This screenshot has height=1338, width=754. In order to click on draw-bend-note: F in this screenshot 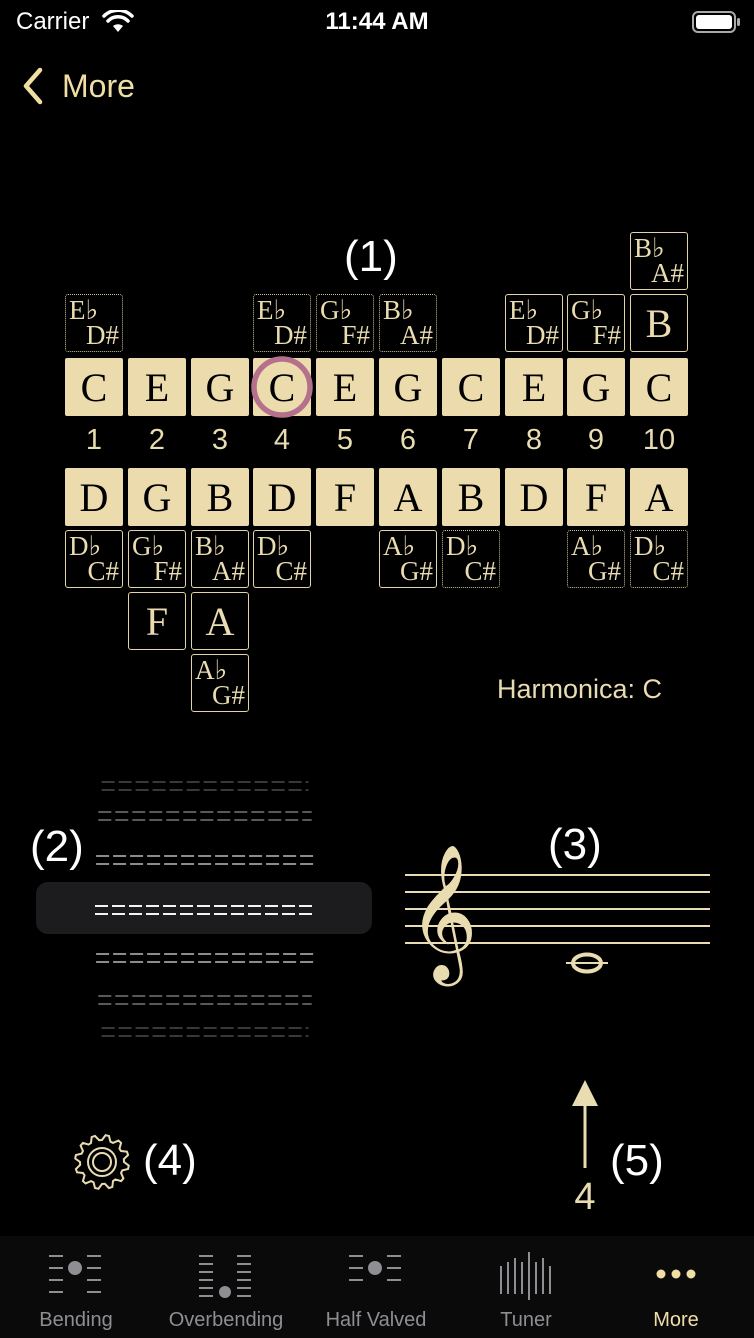, I will do `click(157, 621)`.